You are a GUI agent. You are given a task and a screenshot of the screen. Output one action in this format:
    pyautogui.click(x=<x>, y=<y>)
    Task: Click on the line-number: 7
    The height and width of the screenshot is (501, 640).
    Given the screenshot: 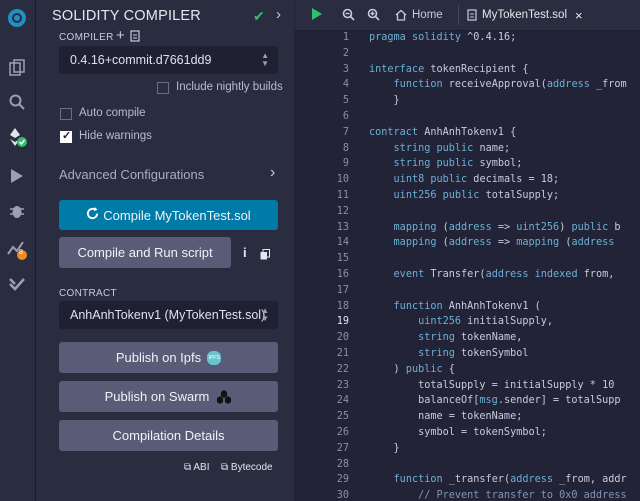 What is the action you would take?
    pyautogui.click(x=345, y=132)
    